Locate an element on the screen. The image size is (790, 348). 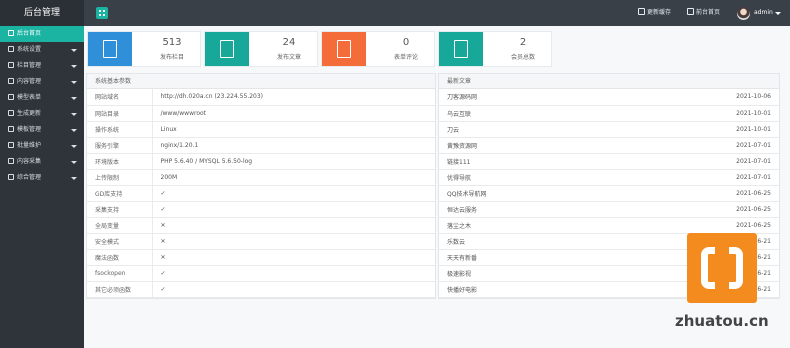
sidebar-item: 栏目管理 is located at coordinates (42, 66).